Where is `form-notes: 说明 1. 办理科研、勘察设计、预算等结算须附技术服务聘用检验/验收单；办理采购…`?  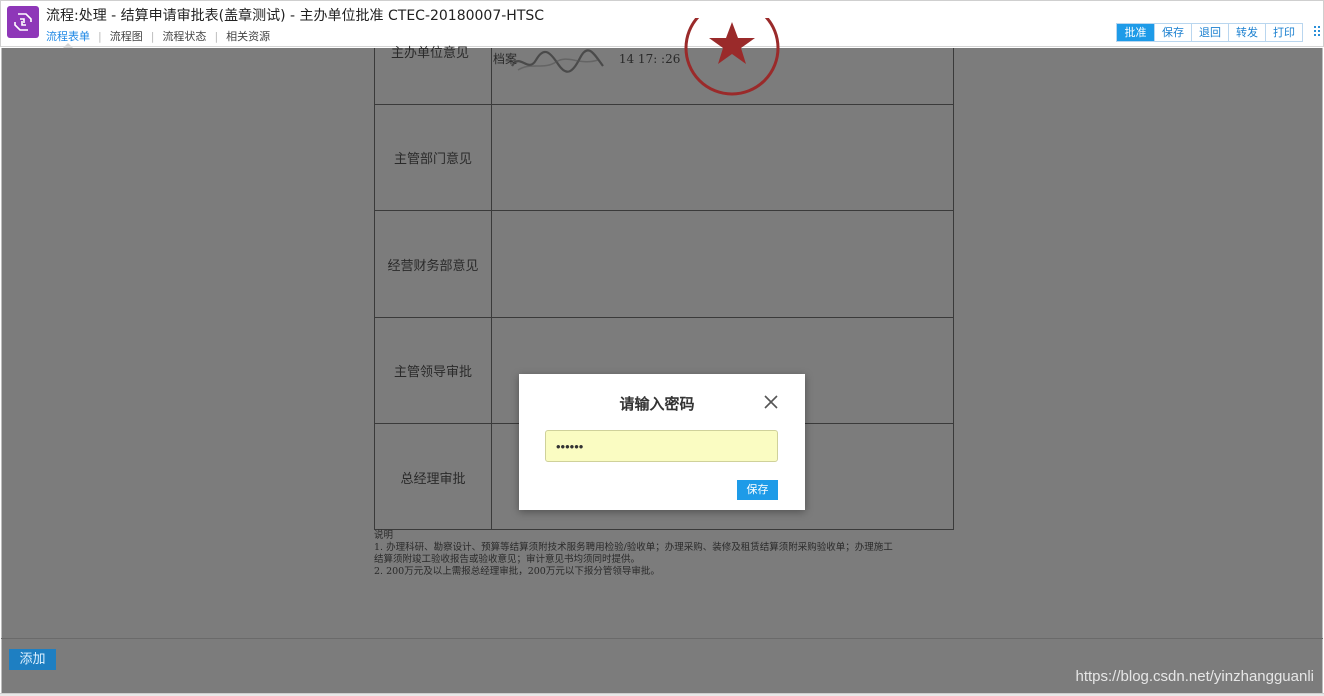
form-notes: 说明 1. 办理科研、勘察设计、预算等结算须附技术服务聘用检验/验收单；办理采购… is located at coordinates (665, 554).